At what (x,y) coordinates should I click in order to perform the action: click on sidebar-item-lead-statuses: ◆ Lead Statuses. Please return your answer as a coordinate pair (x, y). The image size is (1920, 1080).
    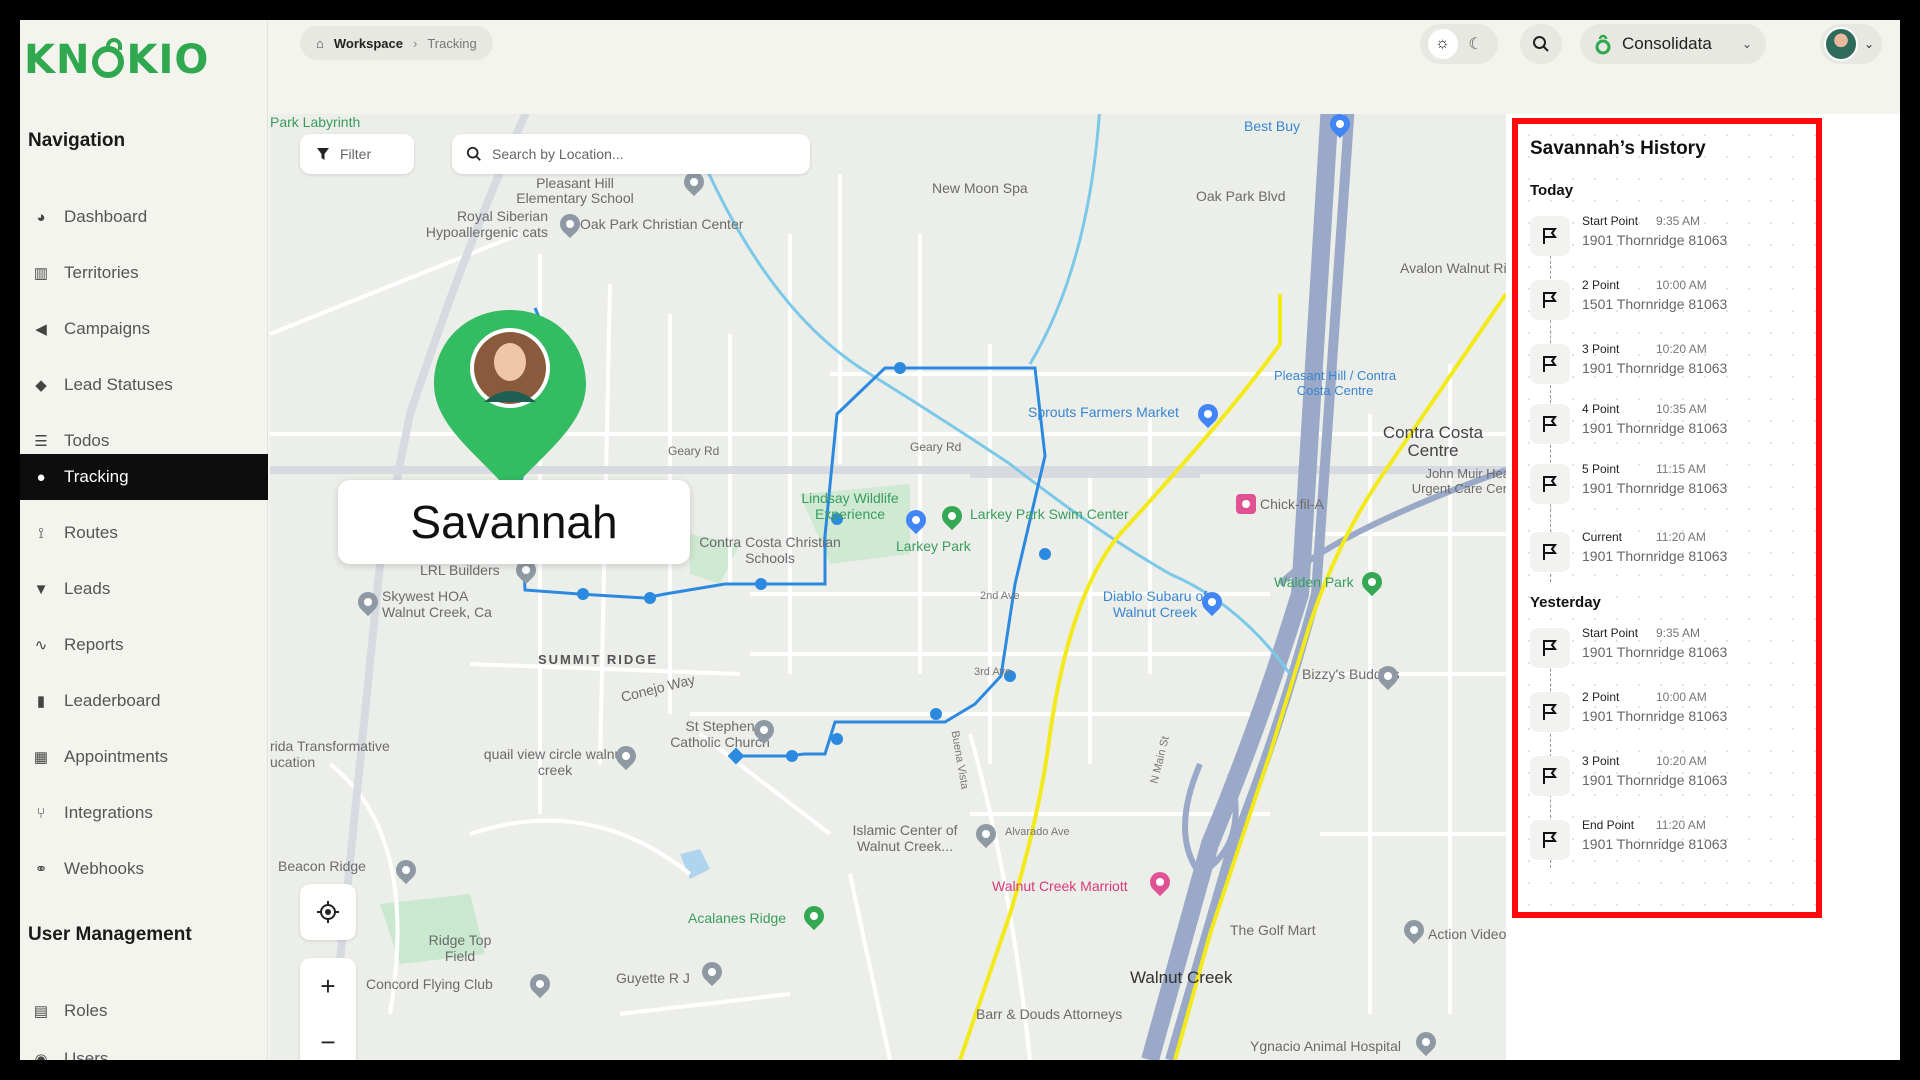
    Looking at the image, I should click on (144, 385).